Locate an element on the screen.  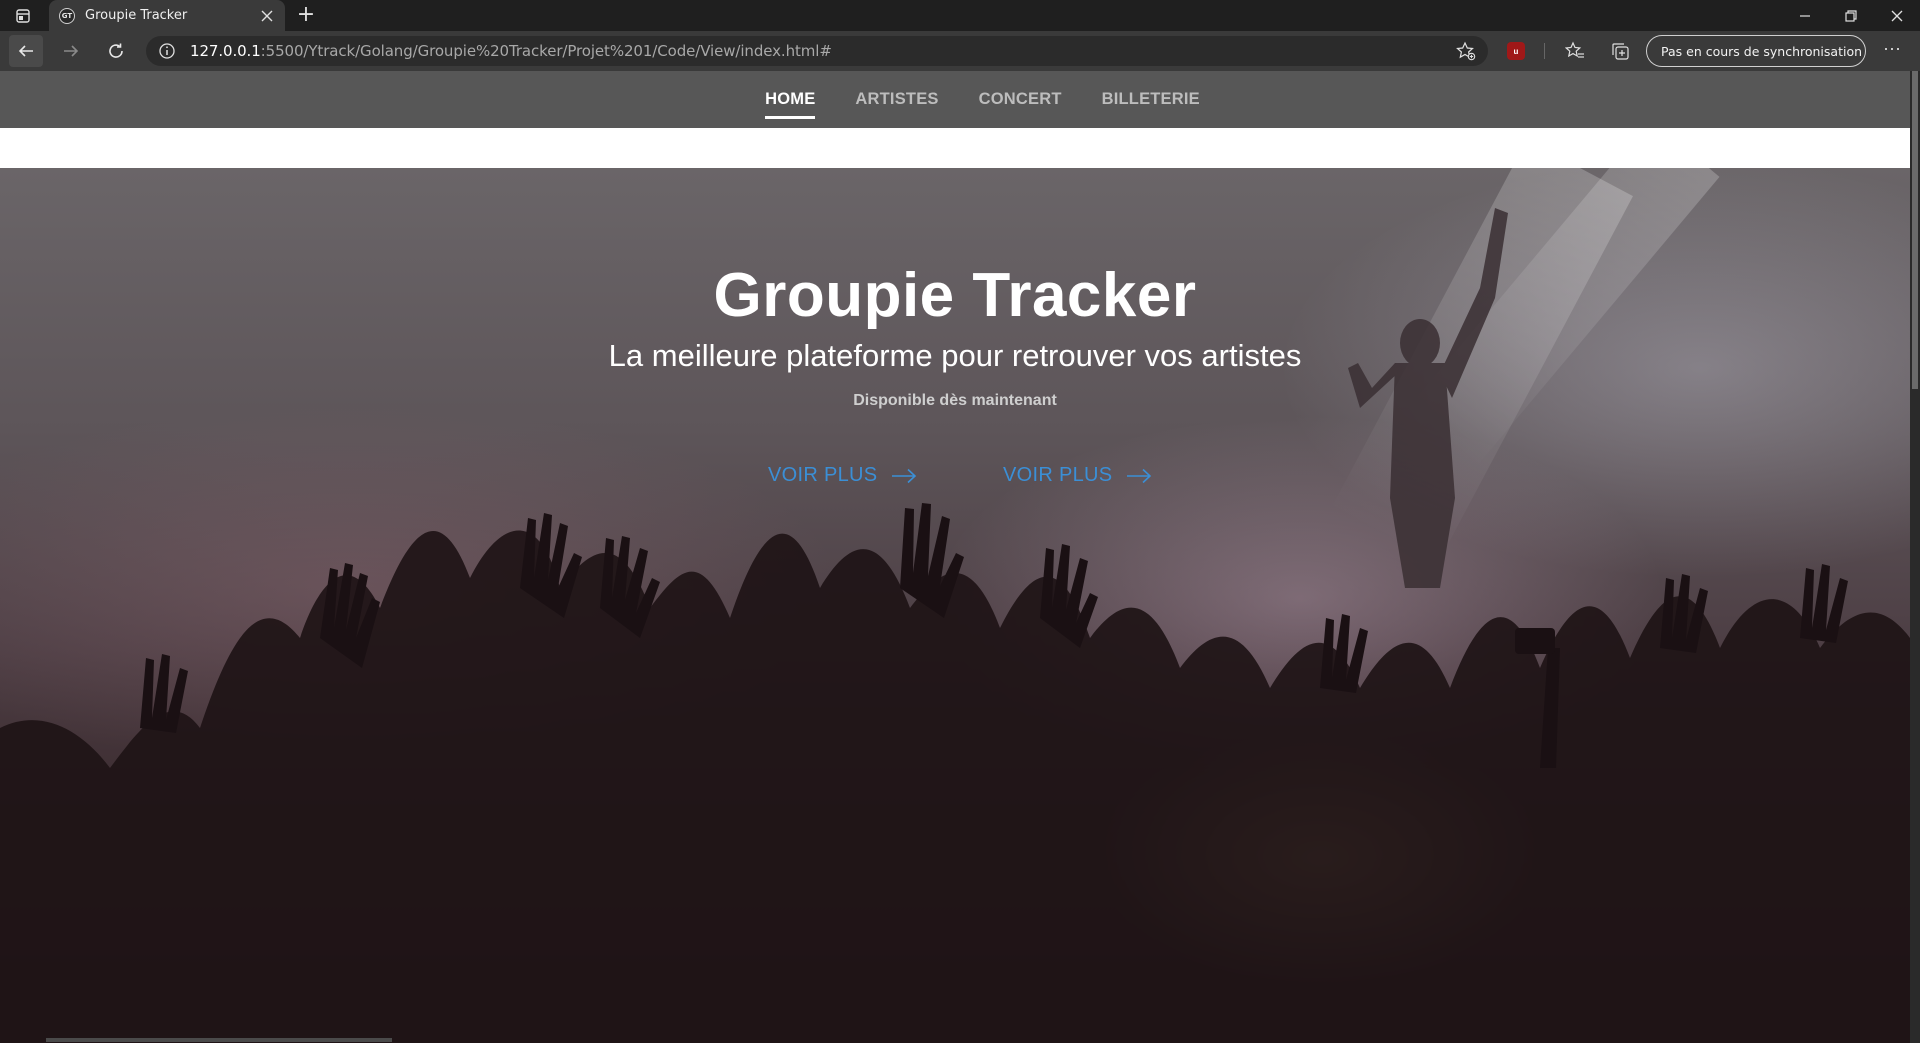
hero-tagline: Disponible dès maintenant is located at coordinates (955, 400).